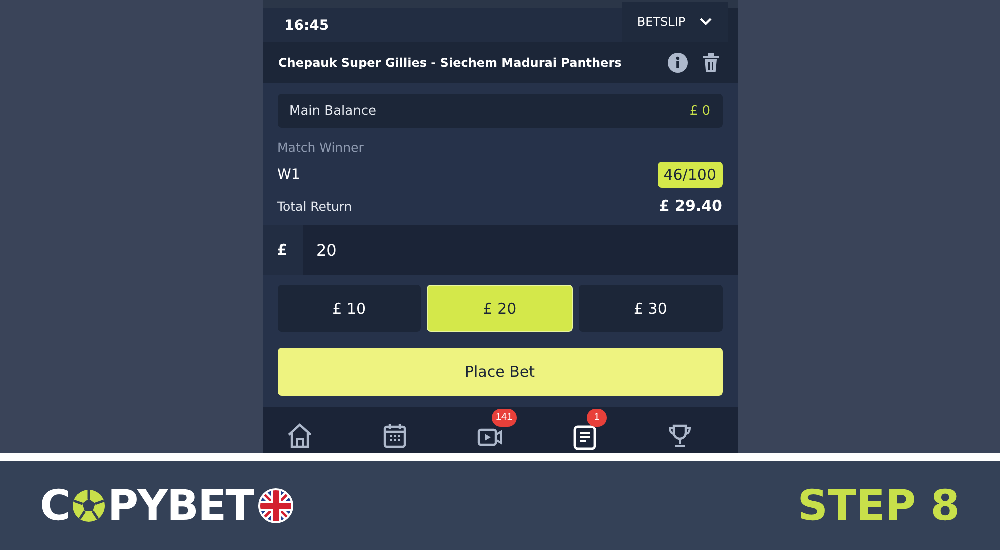 The width and height of the screenshot is (1000, 550). What do you see at coordinates (879, 505) in the screenshot?
I see `step-label: STEP 8` at bounding box center [879, 505].